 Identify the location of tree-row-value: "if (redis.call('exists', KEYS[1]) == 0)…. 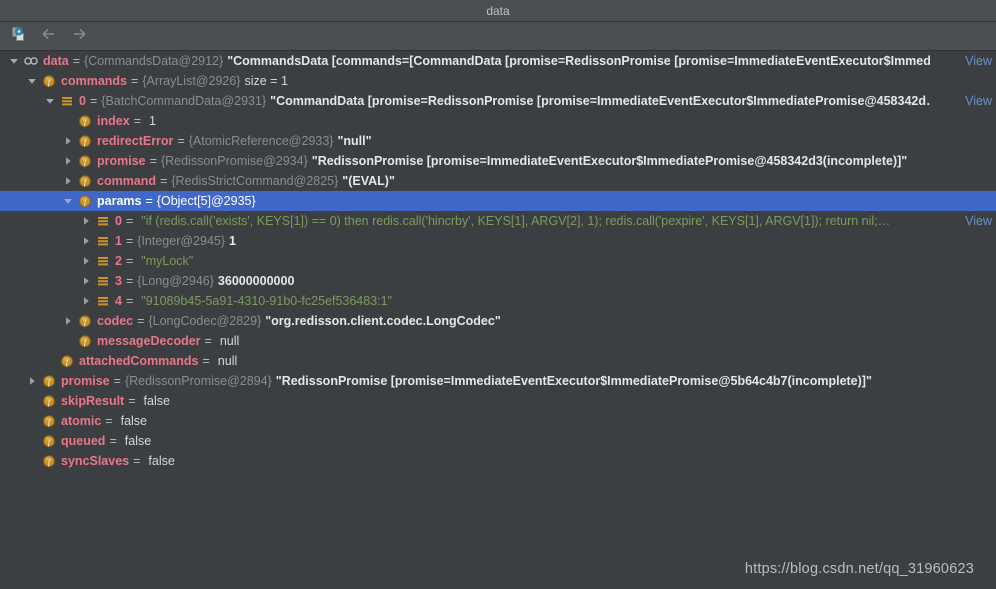
(516, 221).